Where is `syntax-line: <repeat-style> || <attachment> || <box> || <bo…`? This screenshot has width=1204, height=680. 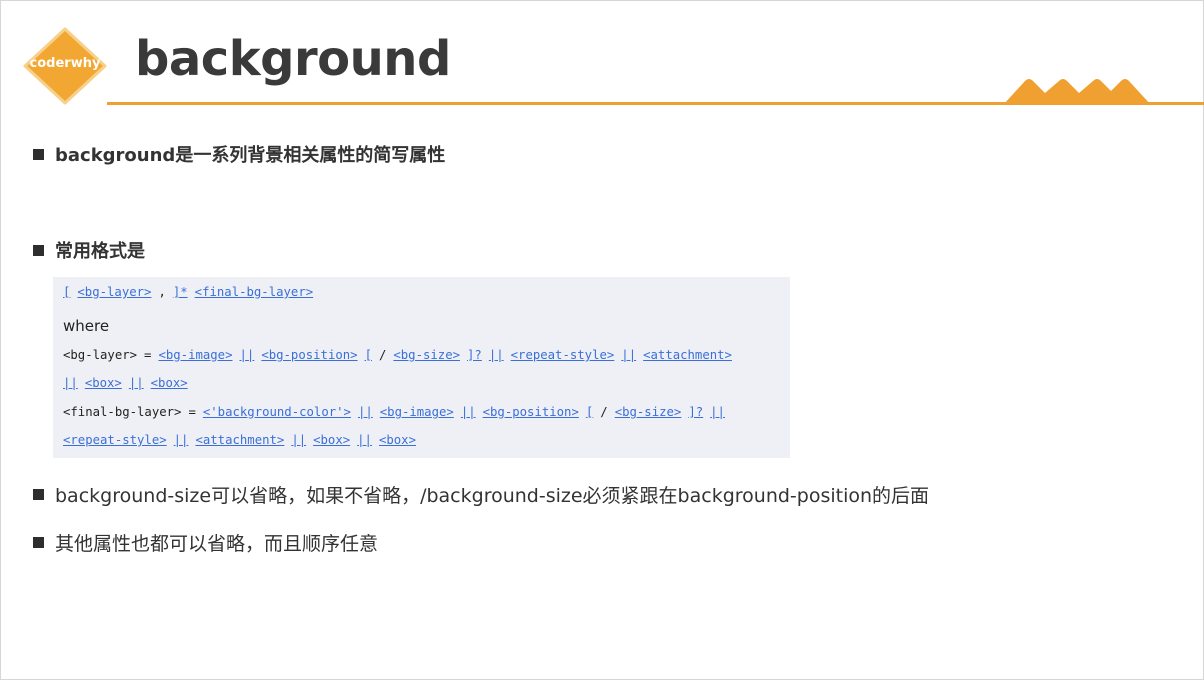
syntax-line: <repeat-style> || <attachment> || <box> || <bo… is located at coordinates (239, 440).